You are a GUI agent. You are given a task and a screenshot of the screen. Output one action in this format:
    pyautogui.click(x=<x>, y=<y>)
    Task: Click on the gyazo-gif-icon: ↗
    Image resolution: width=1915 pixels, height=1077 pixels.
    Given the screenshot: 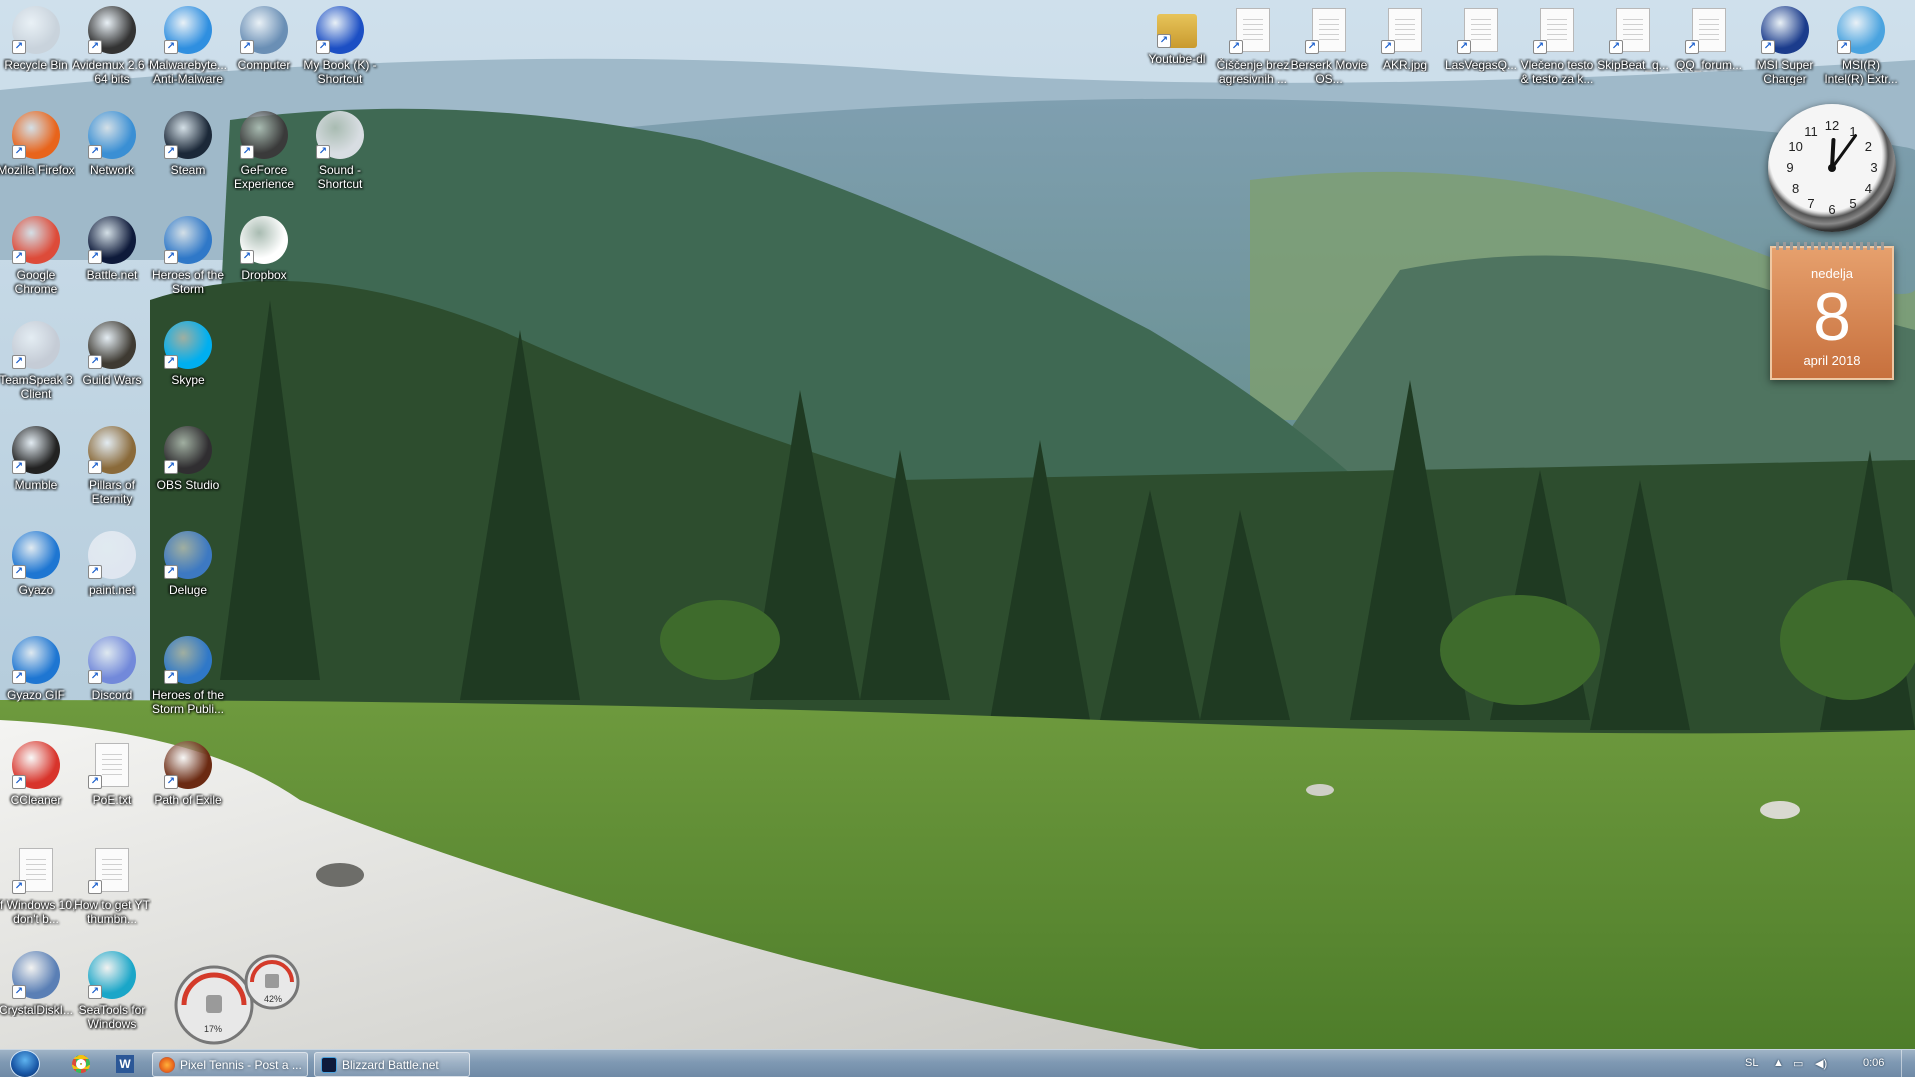 What is the action you would take?
    pyautogui.click(x=36, y=660)
    